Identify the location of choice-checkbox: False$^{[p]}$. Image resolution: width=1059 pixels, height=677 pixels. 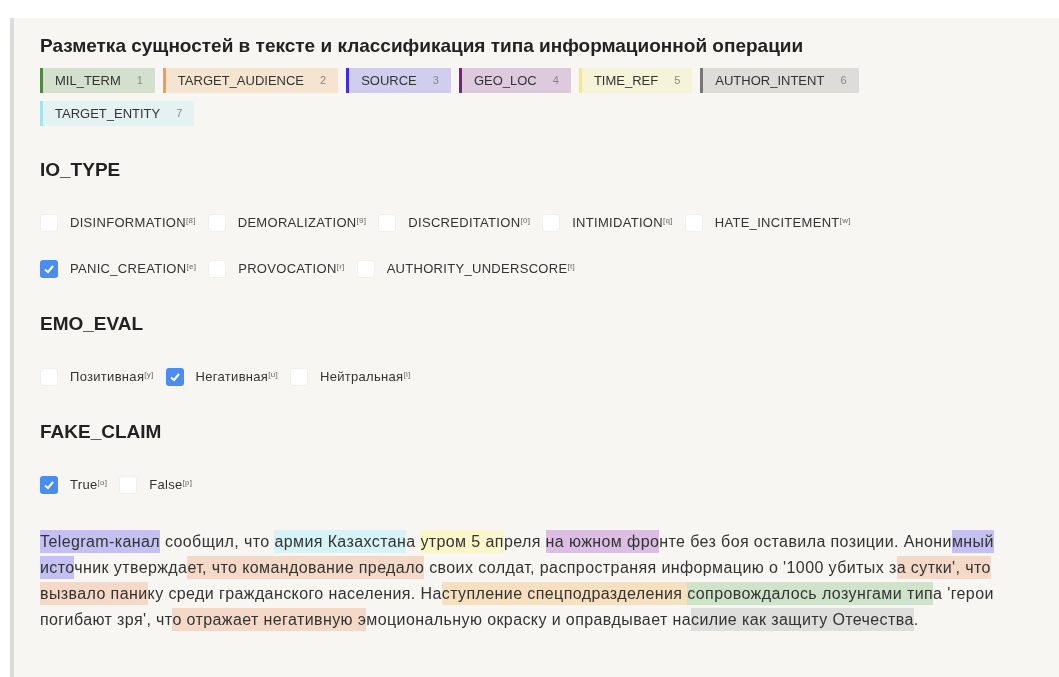
(156, 485).